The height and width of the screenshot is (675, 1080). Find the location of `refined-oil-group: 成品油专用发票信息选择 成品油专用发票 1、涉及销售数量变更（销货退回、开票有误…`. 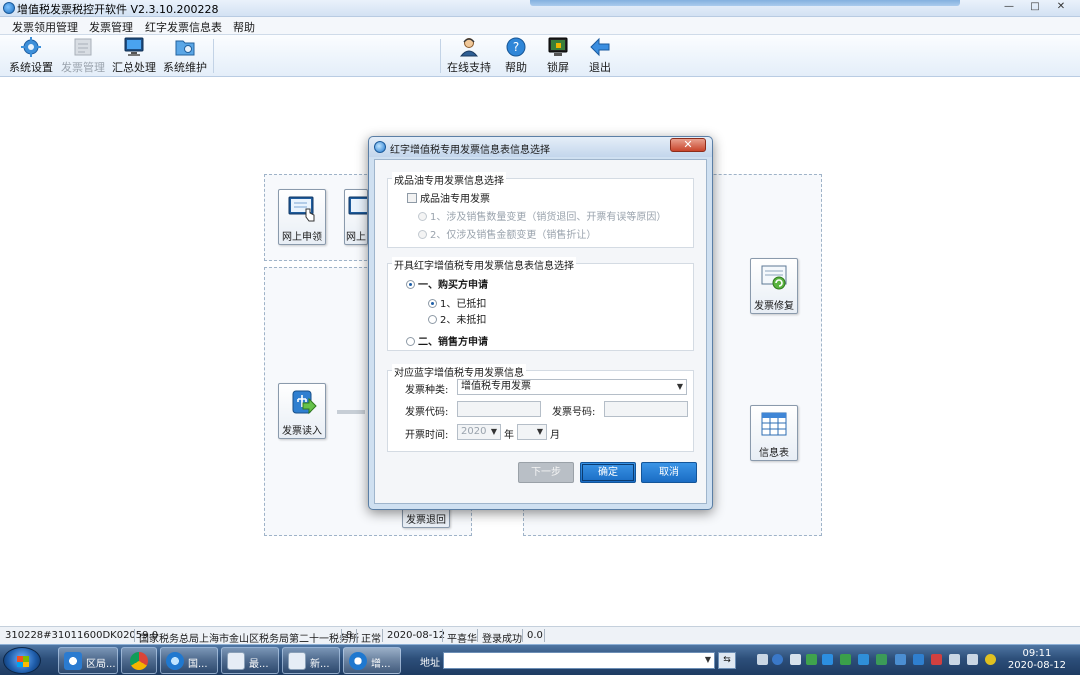

refined-oil-group: 成品油专用发票信息选择 成品油专用发票 1、涉及销售数量变更（销货退回、开票有误… is located at coordinates (540, 210).